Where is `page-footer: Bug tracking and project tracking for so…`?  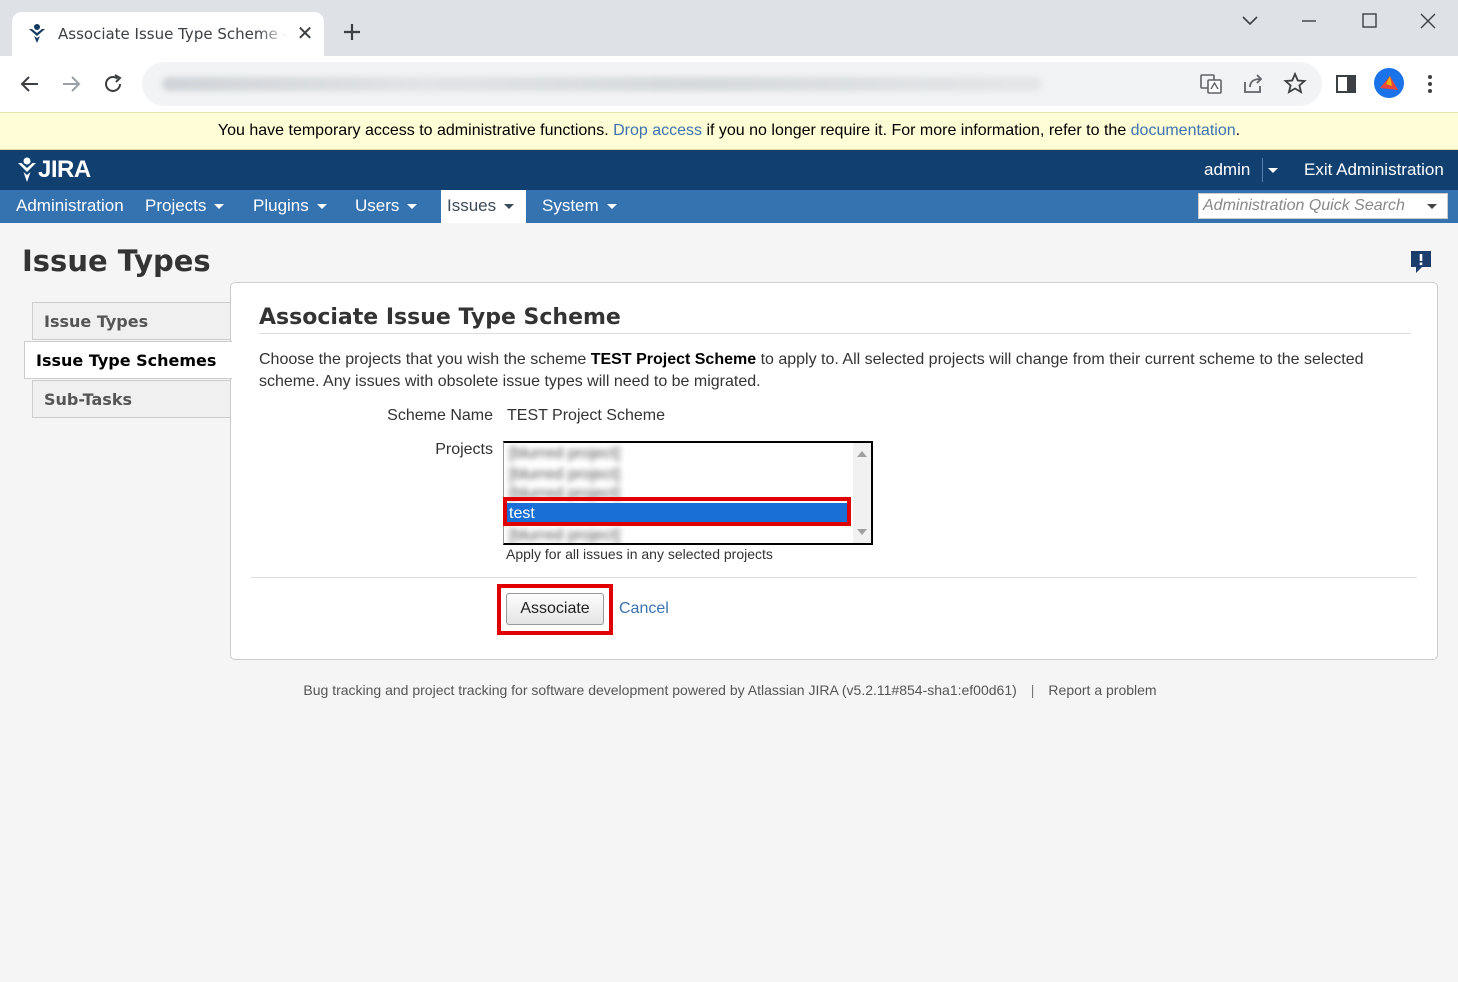 page-footer: Bug tracking and project tracking for so… is located at coordinates (729, 690).